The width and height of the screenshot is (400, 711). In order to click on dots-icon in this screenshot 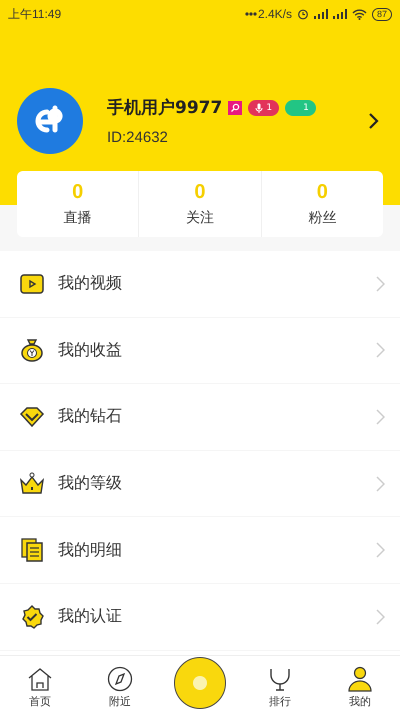, I will do `click(250, 14)`.